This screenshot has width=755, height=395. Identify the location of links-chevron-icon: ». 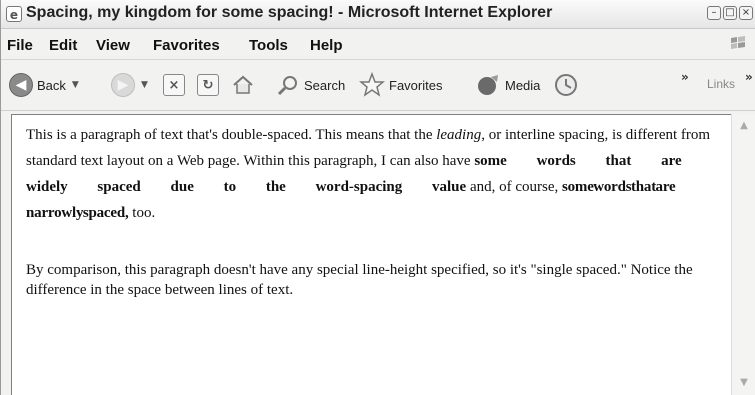
(749, 77).